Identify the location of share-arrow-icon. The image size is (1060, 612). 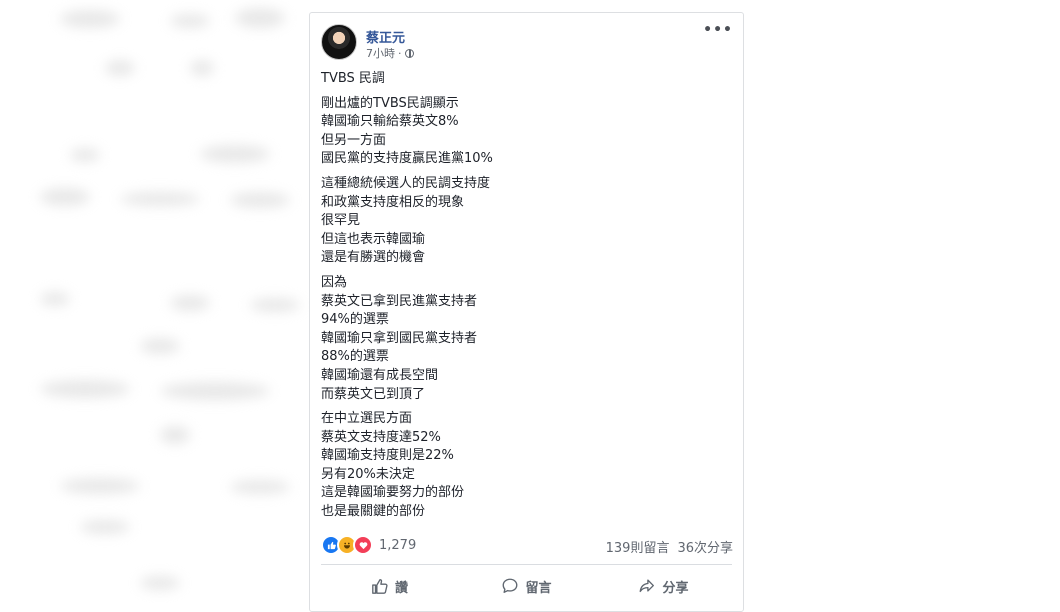
(647, 586).